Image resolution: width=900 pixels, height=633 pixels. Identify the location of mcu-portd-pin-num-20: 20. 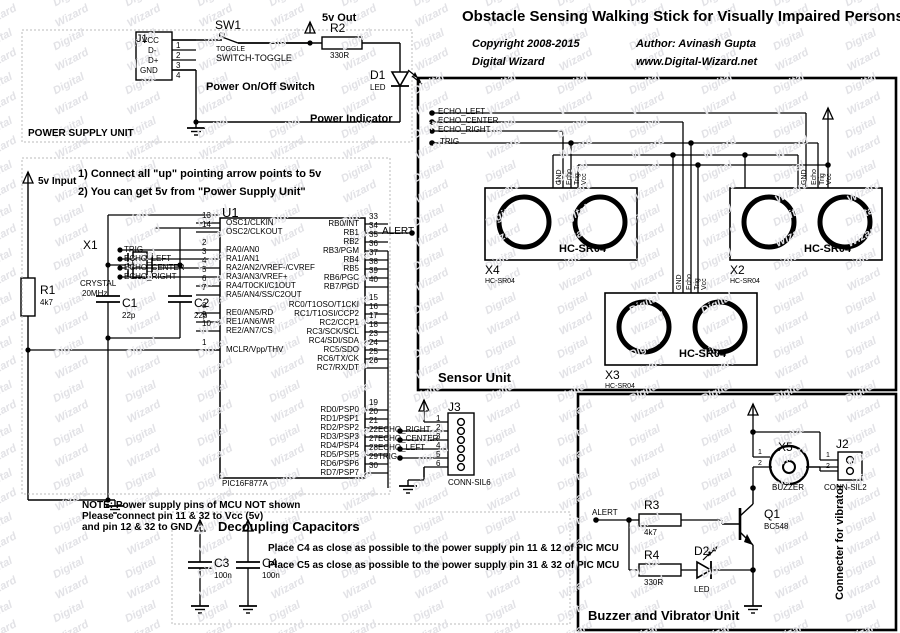
(373, 411).